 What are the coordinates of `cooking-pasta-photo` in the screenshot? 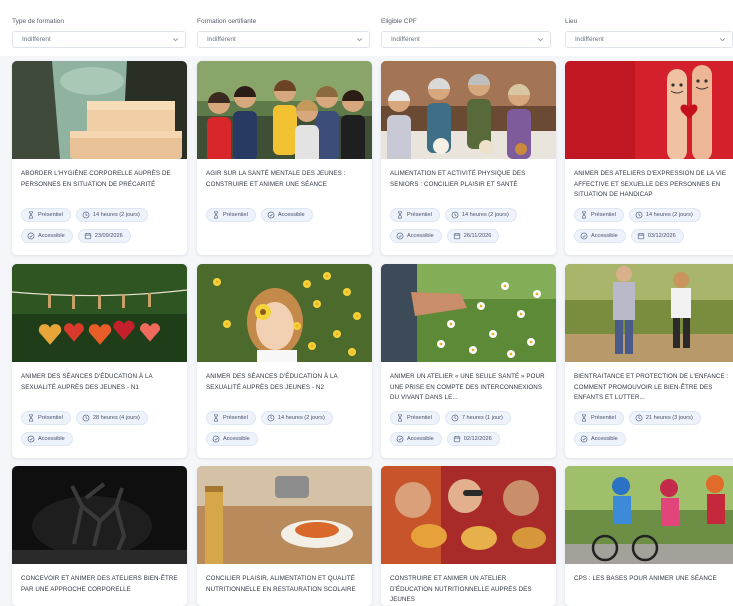 It's located at (284, 515).